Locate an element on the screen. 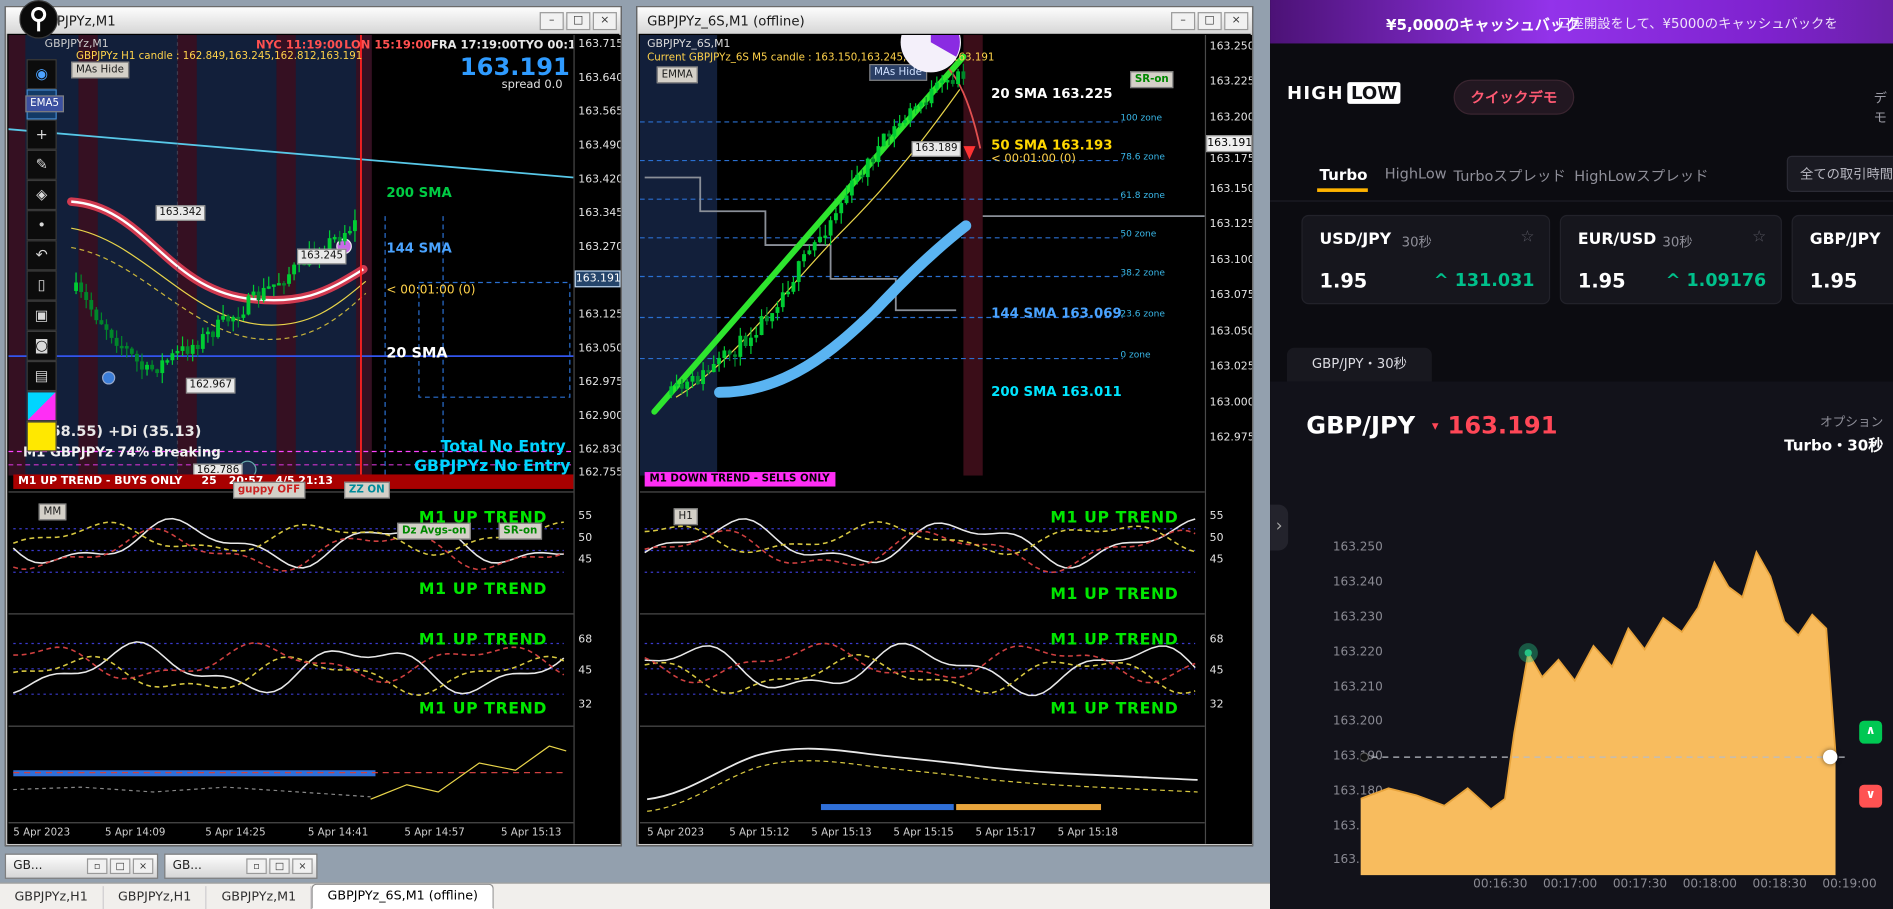 The height and width of the screenshot is (909, 1893). card-price: ^ 1.09176 is located at coordinates (1716, 281).